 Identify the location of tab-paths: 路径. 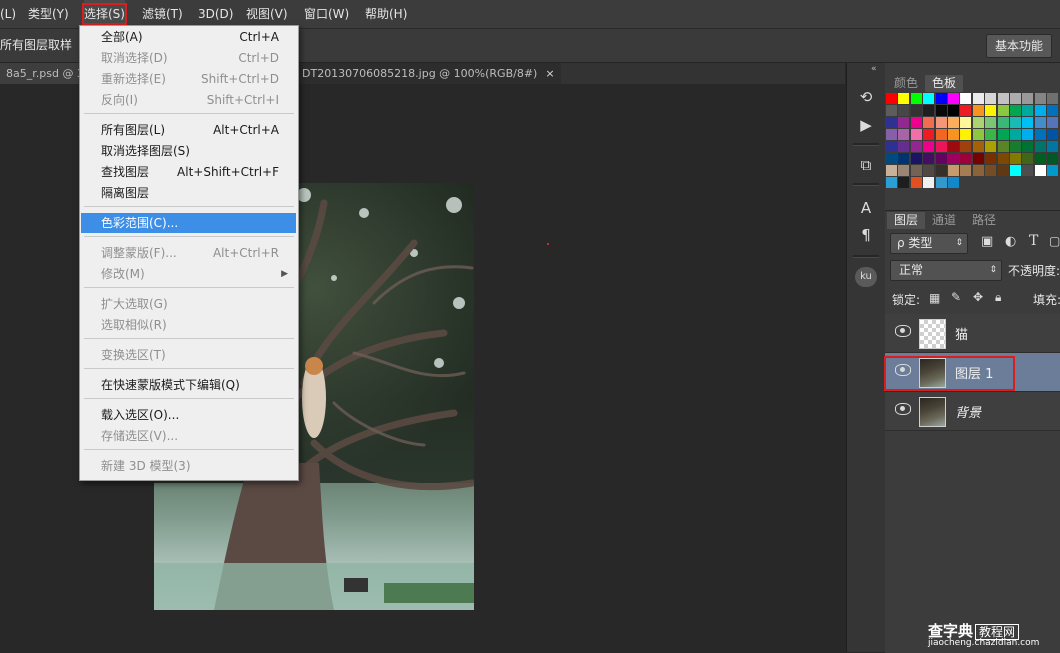
(984, 220).